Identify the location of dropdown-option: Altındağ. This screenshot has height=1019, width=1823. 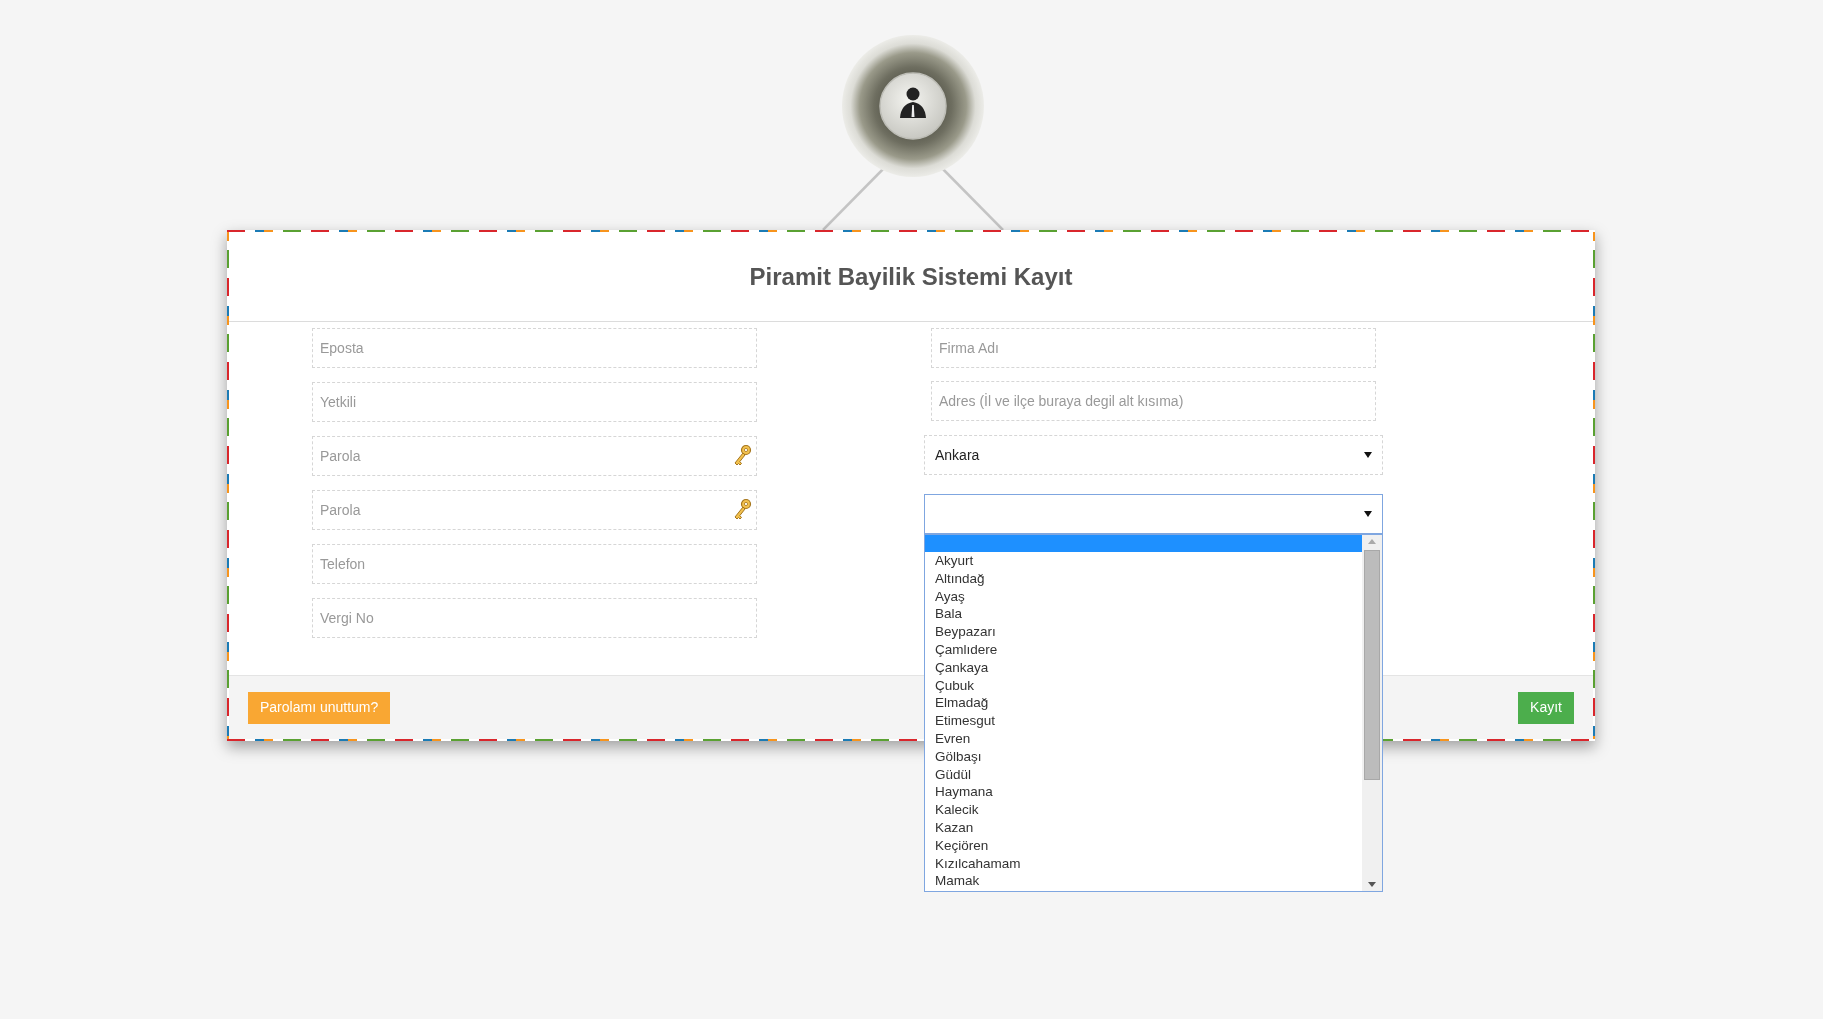
(1143, 578).